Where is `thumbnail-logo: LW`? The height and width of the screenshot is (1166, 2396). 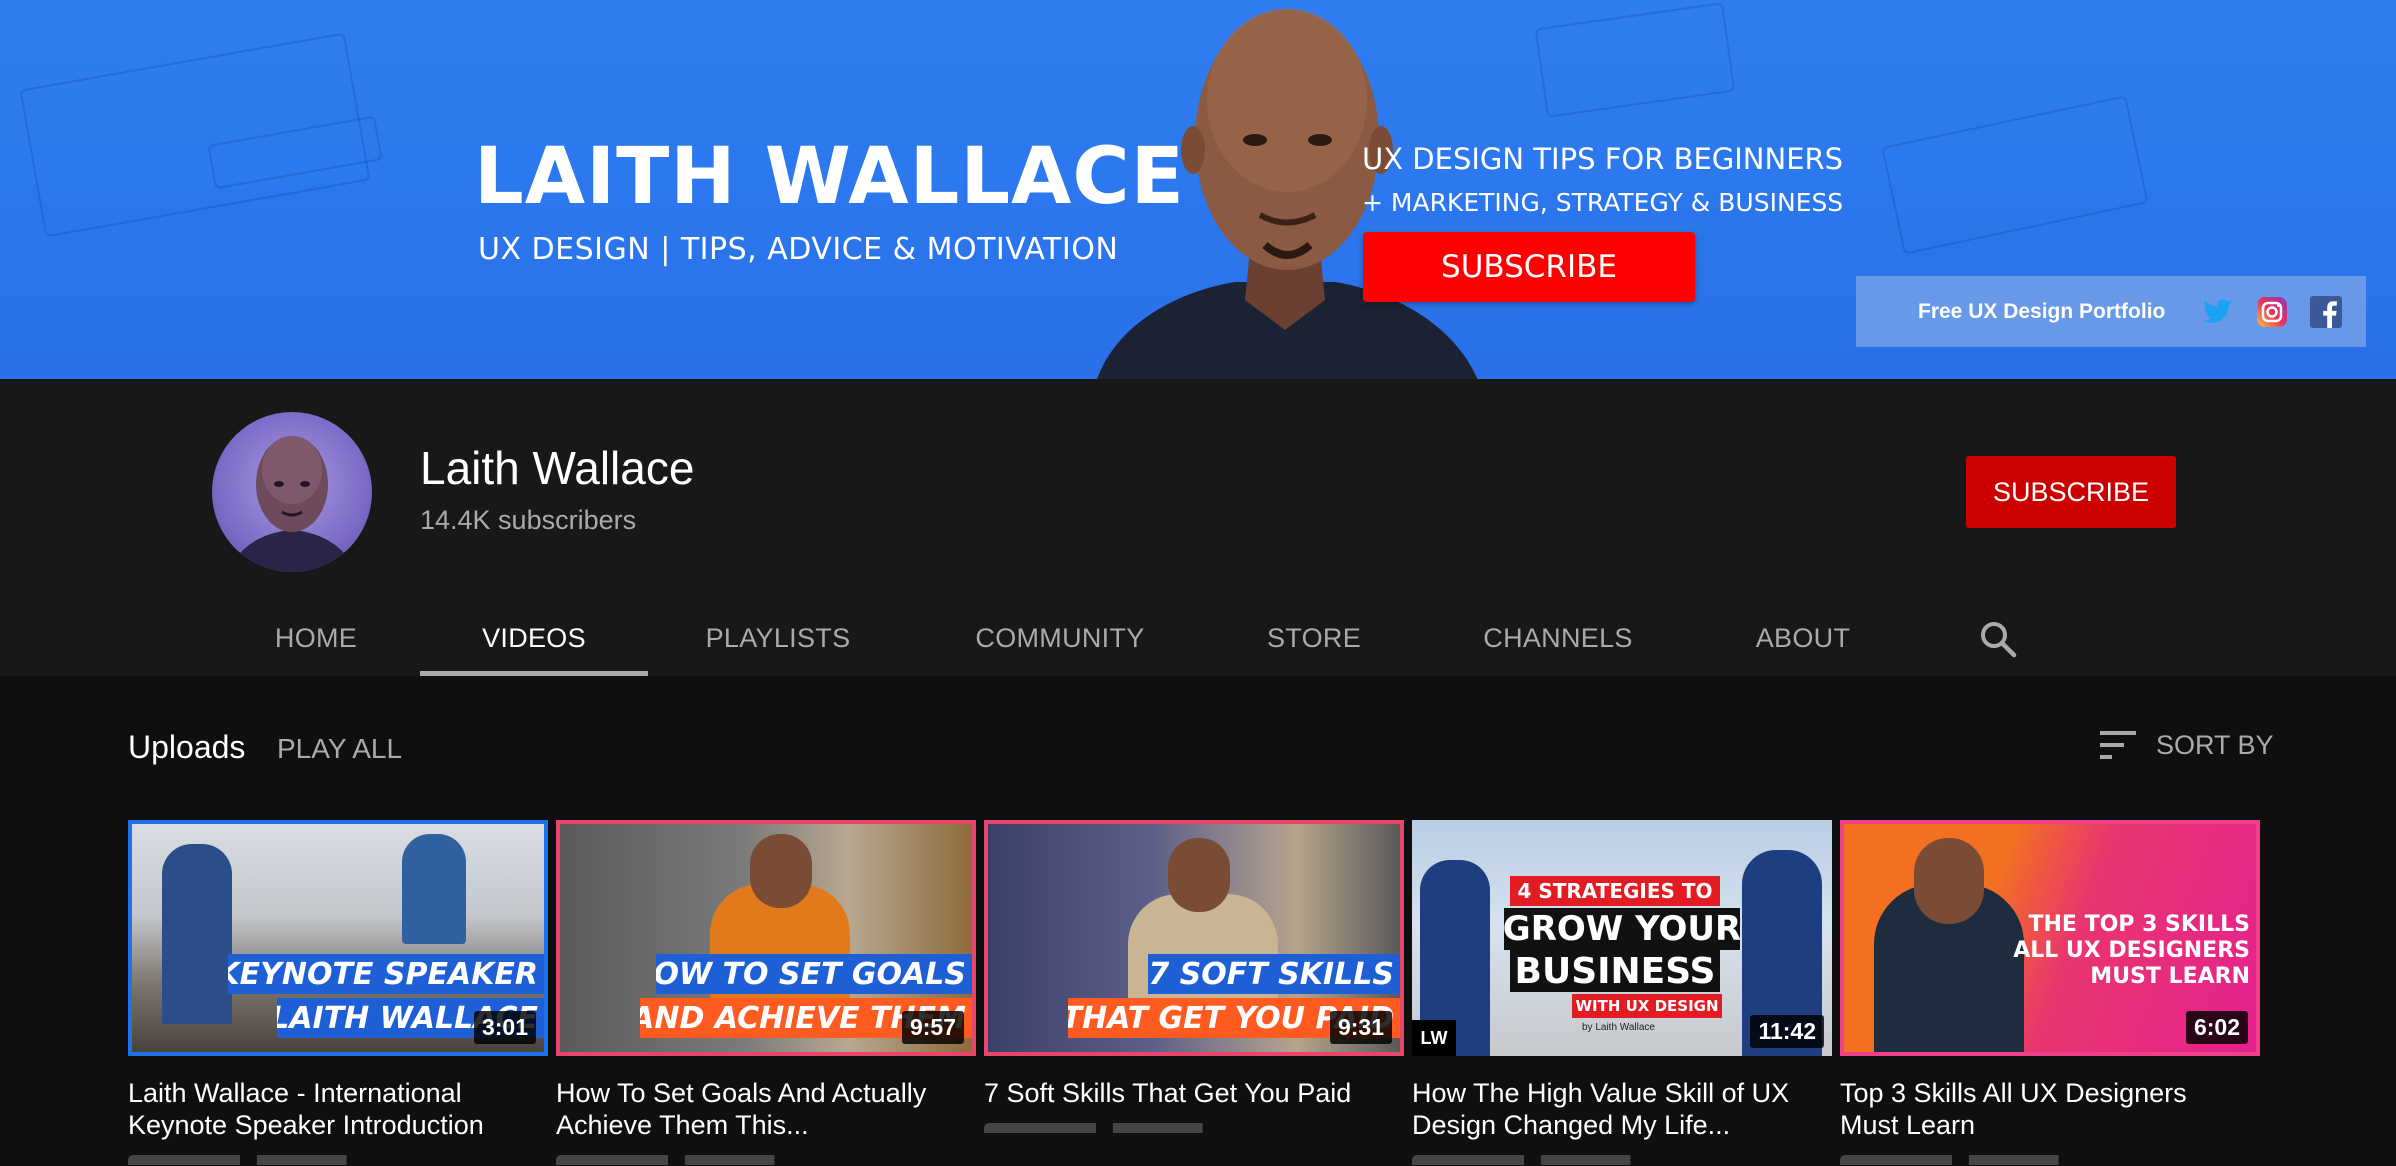
thumbnail-logo: LW is located at coordinates (1434, 1038).